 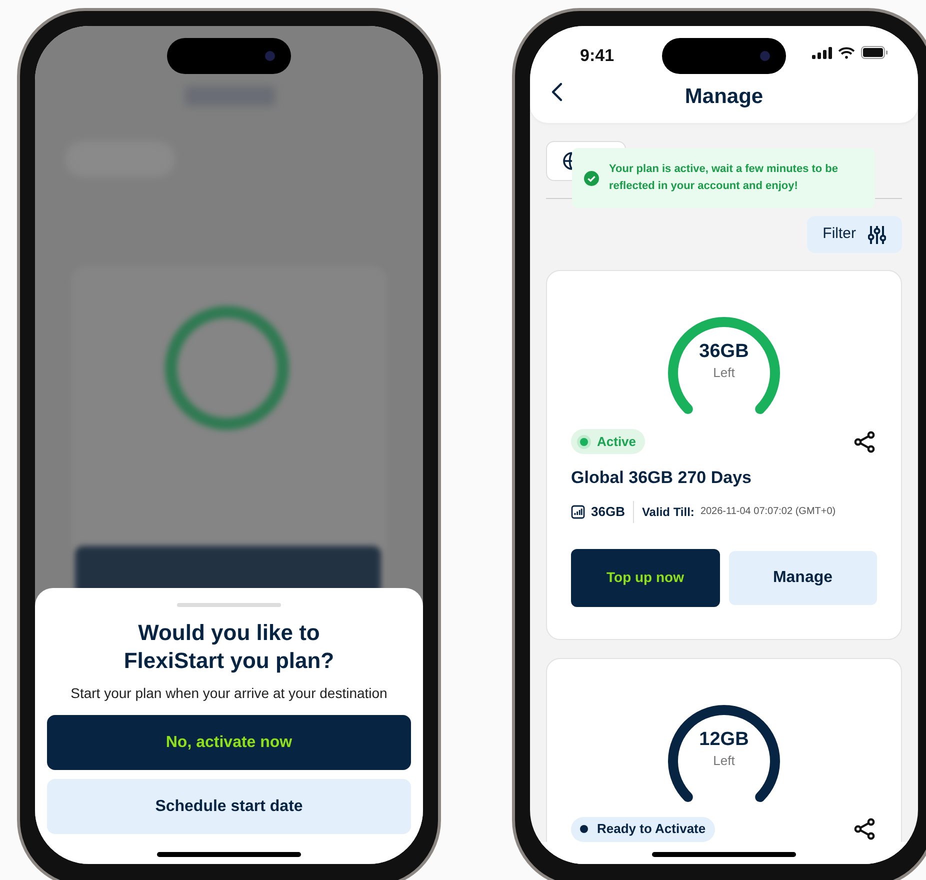 What do you see at coordinates (877, 234) in the screenshot?
I see `sliders-icon` at bounding box center [877, 234].